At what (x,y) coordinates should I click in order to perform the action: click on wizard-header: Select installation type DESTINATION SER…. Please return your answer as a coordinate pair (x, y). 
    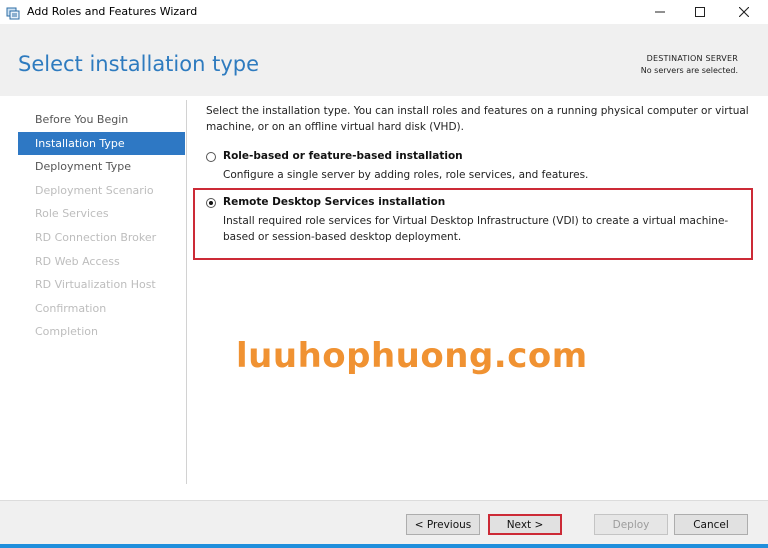
    Looking at the image, I should click on (384, 60).